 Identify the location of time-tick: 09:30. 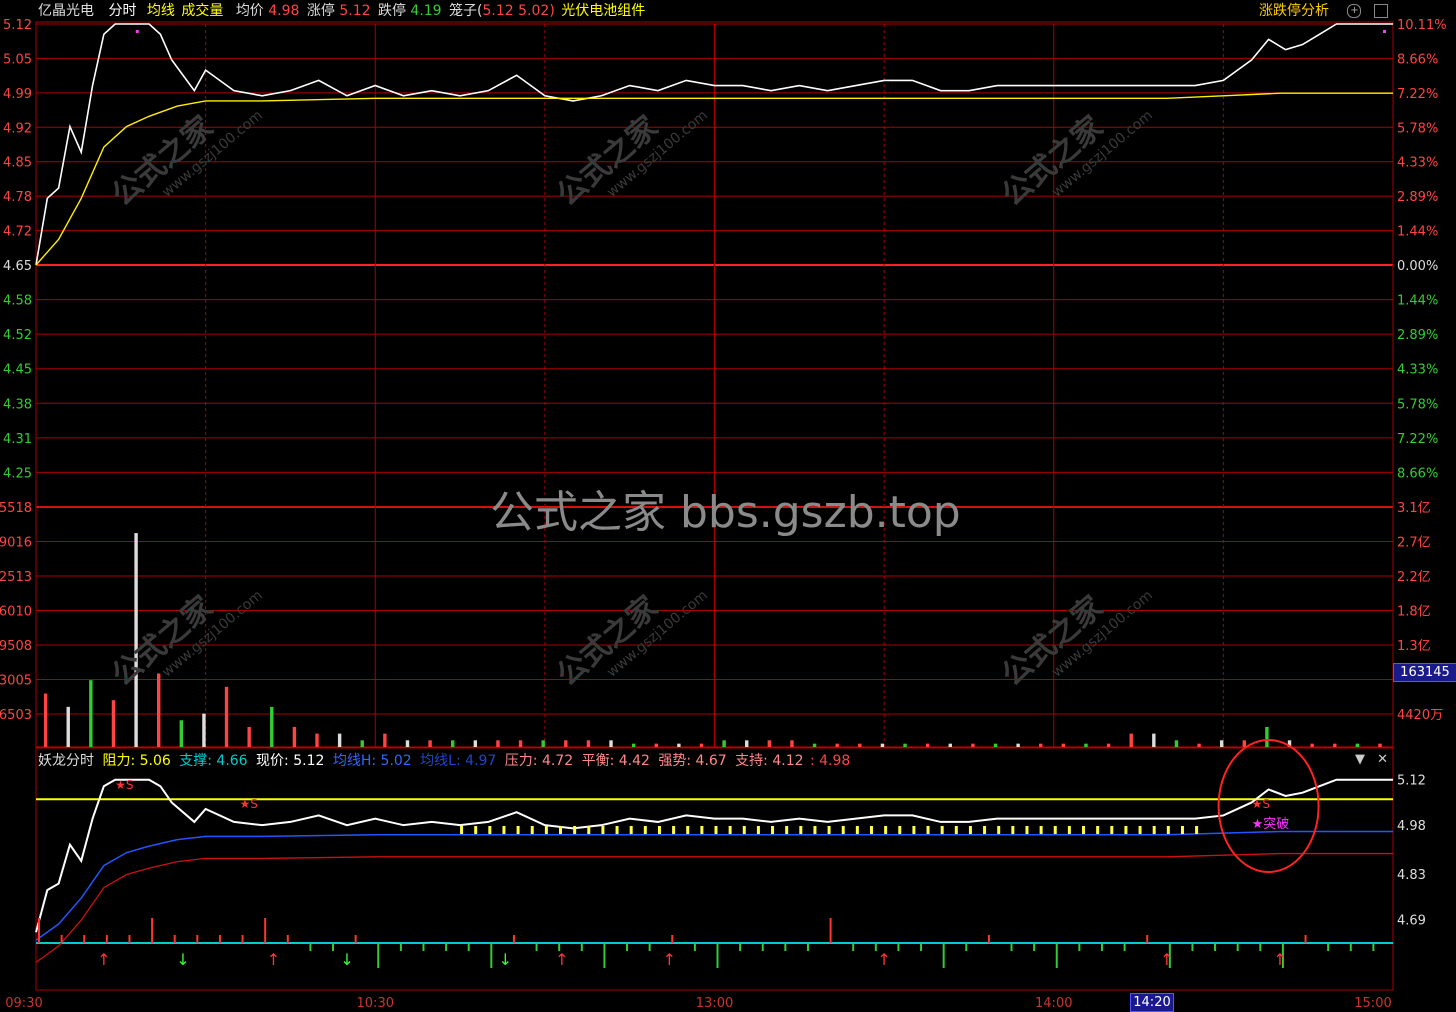
(23, 1003).